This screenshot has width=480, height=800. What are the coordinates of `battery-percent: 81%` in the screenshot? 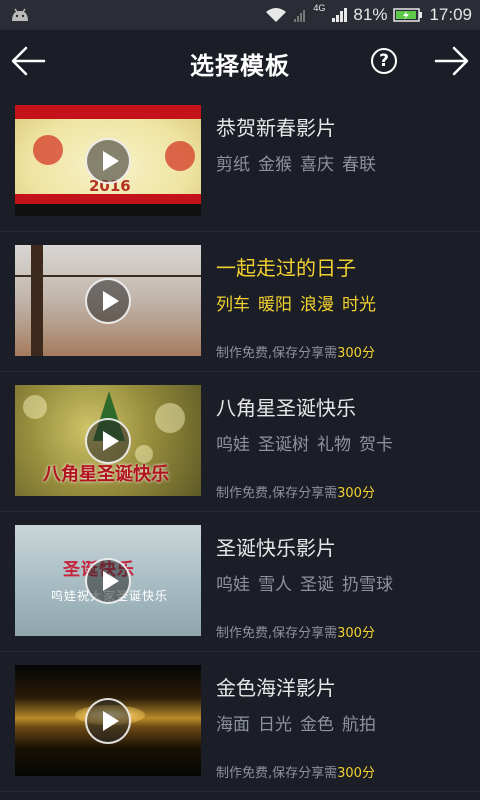 It's located at (370, 14).